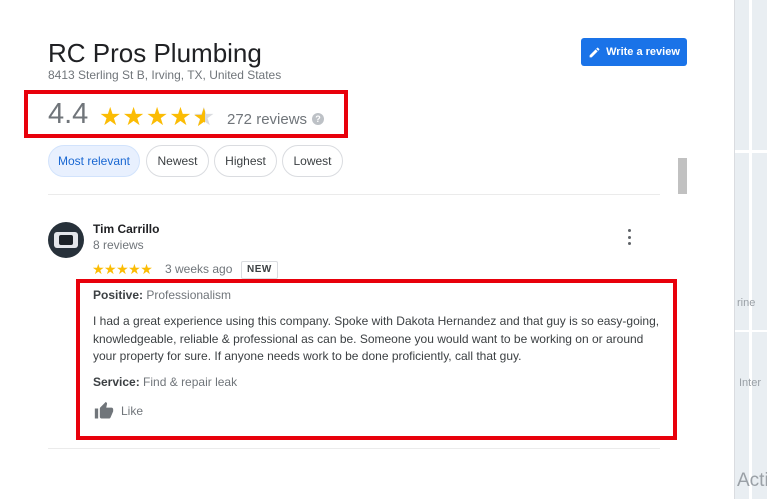 Image resolution: width=767 pixels, height=499 pixels. What do you see at coordinates (122, 269) in the screenshot?
I see `review-stars: ★★★★★` at bounding box center [122, 269].